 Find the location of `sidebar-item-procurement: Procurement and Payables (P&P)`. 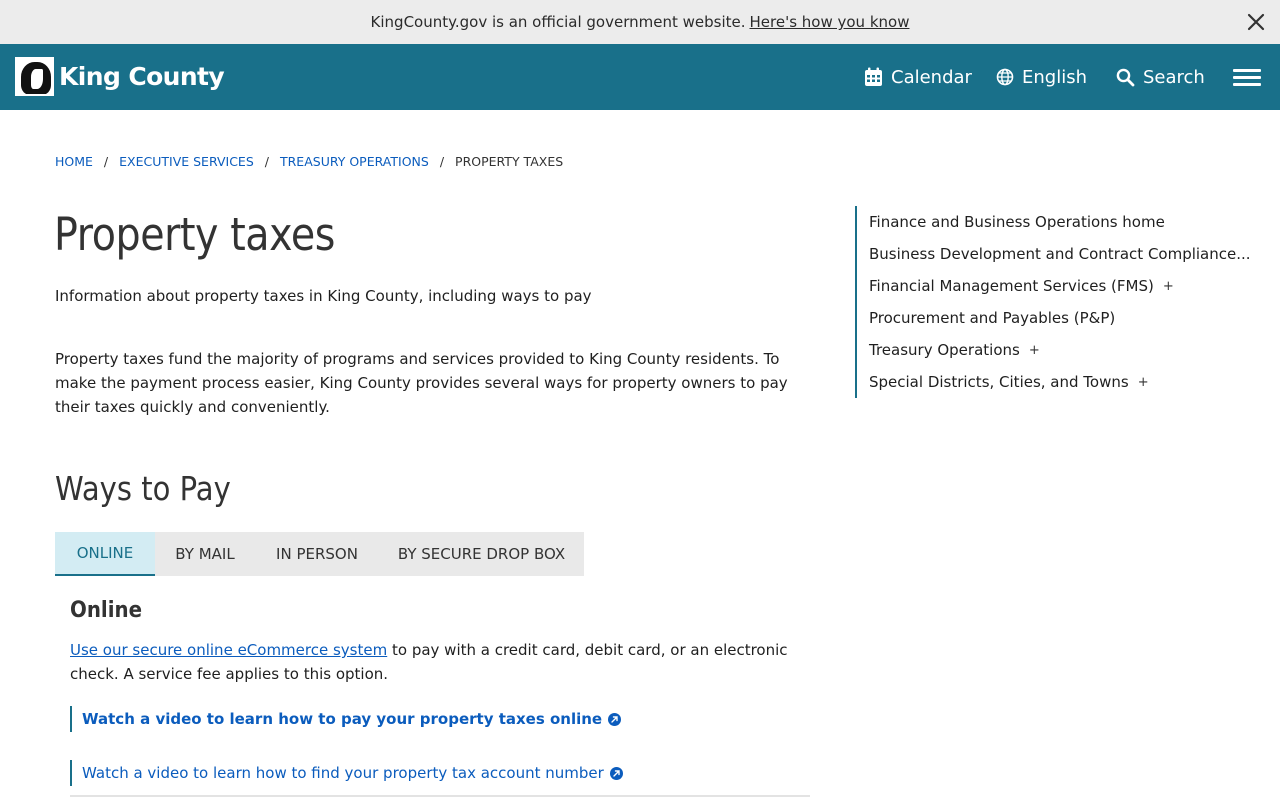

sidebar-item-procurement: Procurement and Payables (P&P) is located at coordinates (992, 318).